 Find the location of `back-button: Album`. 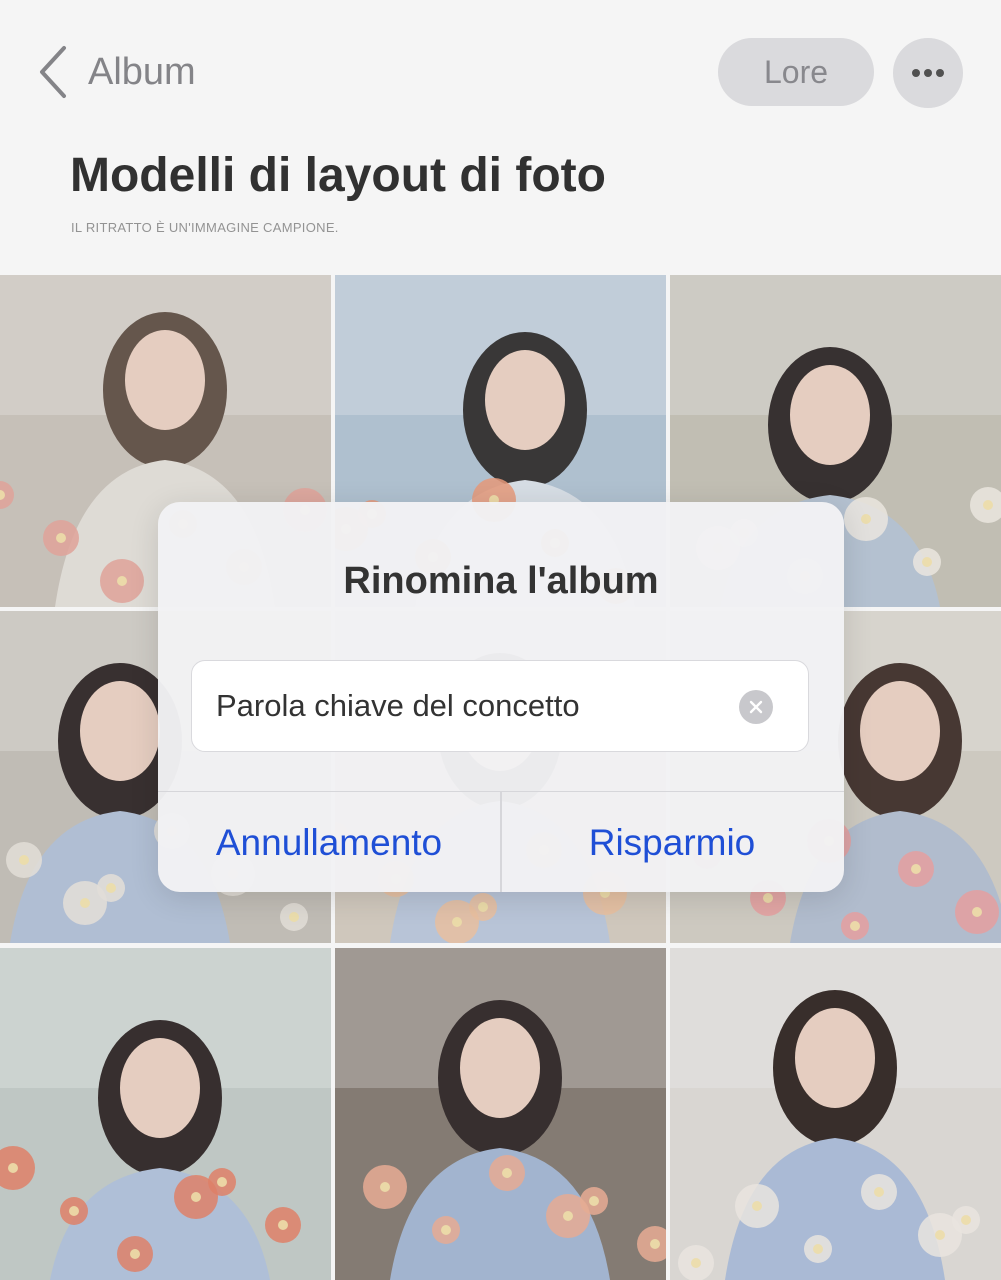

back-button: Album is located at coordinates (115, 72).